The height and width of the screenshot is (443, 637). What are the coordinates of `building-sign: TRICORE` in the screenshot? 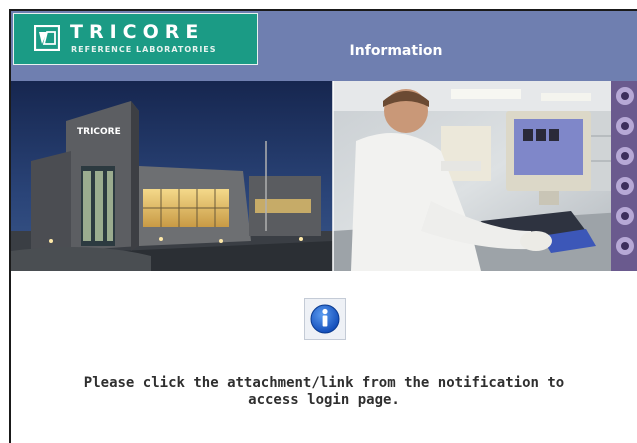 It's located at (99, 132).